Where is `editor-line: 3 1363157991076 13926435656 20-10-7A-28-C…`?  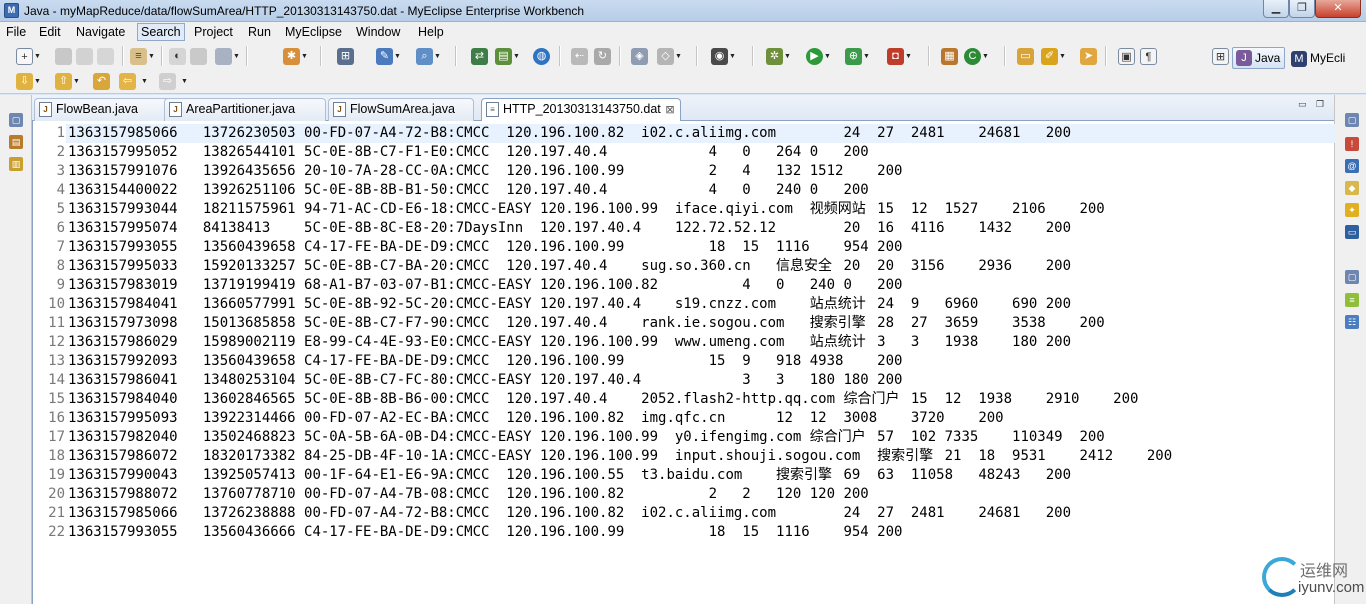
editor-line: 3 1363157991076 13926435656 20-10-7A-28-C… is located at coordinates (683, 171).